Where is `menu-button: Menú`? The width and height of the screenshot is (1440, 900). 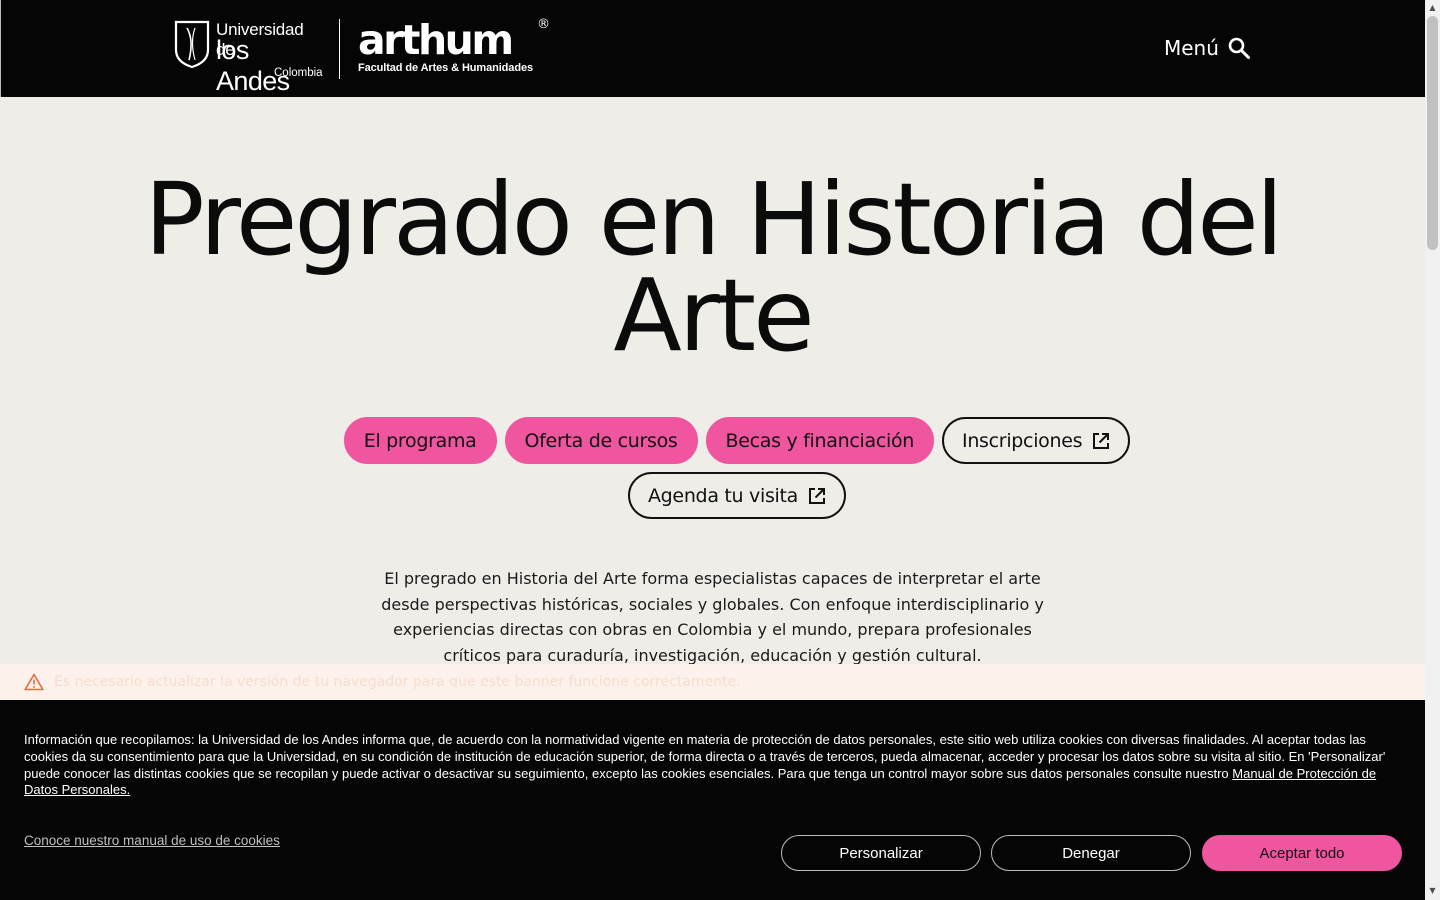 menu-button: Menú is located at coordinates (1207, 48).